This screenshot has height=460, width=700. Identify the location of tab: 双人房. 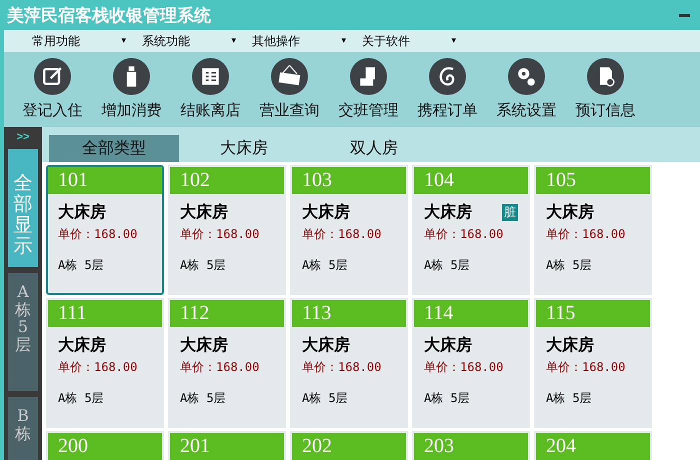
(374, 148).